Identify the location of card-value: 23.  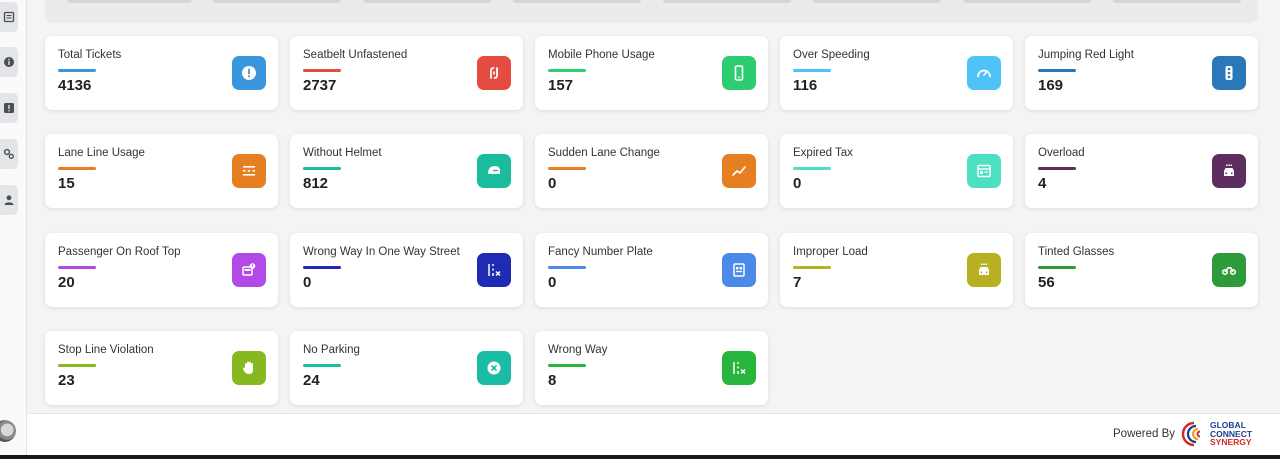
(66, 380).